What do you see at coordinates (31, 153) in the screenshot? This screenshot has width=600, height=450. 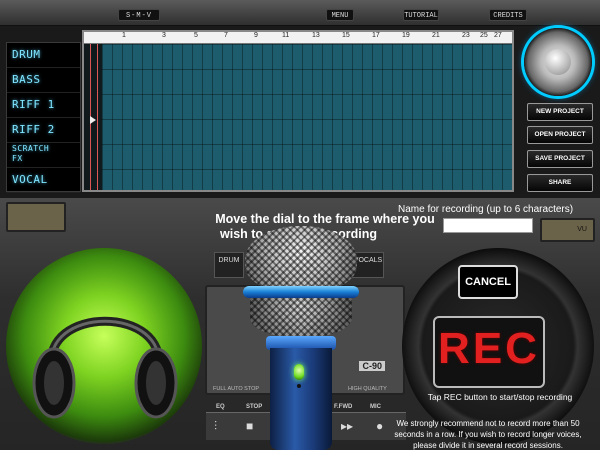 I see `track-label: SCRATCH FX` at bounding box center [31, 153].